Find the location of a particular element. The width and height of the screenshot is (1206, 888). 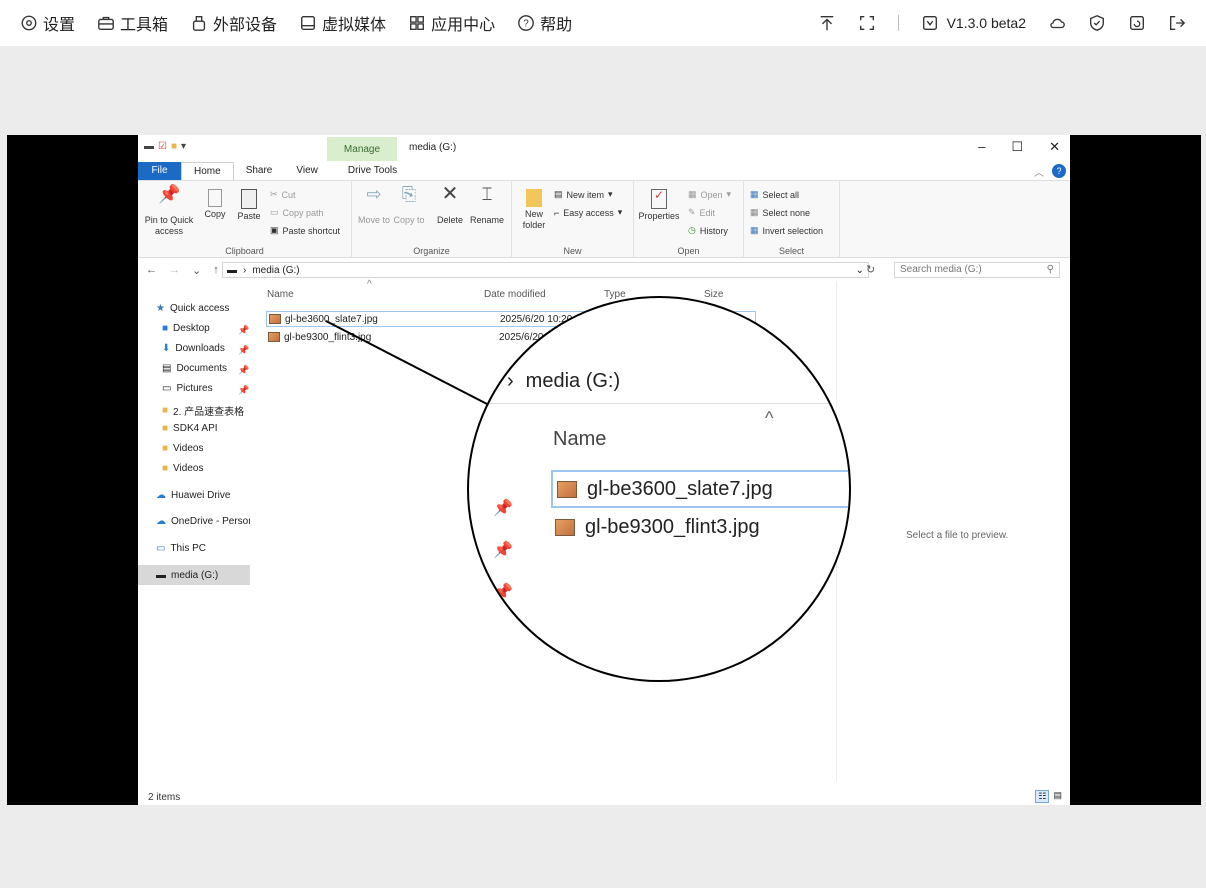

magnified-file-name: gl-be3600_slate7.jpg is located at coordinates (680, 488).